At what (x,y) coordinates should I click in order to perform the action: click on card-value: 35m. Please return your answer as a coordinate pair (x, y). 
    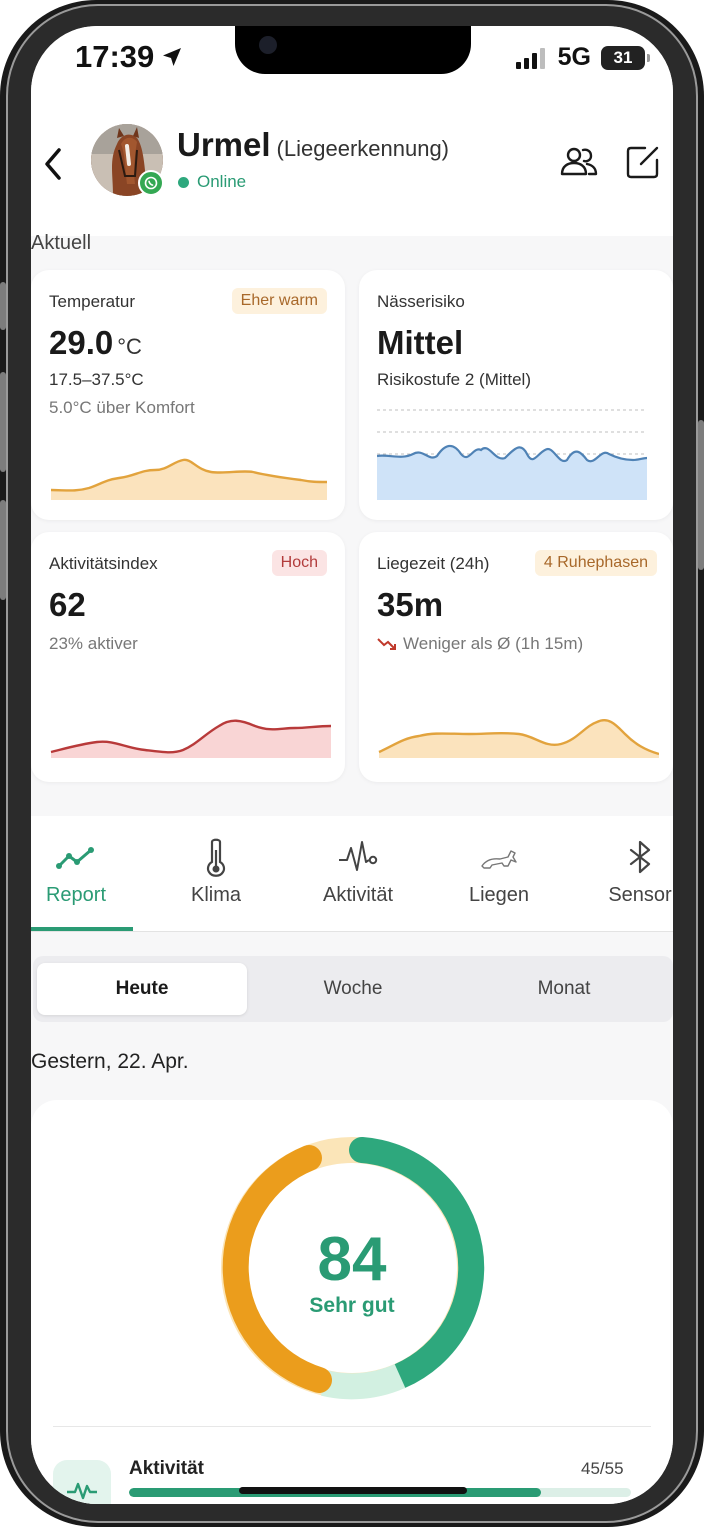
    Looking at the image, I should click on (410, 604).